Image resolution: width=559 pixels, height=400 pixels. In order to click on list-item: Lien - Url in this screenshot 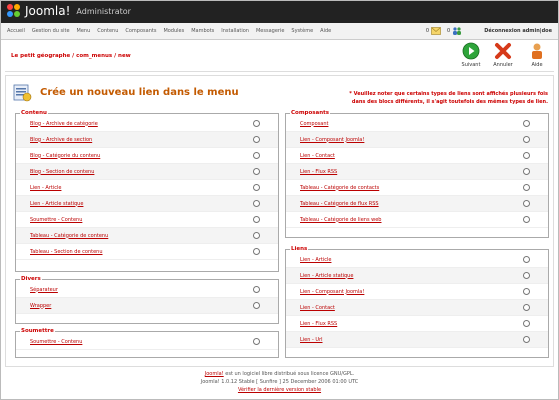, I will do `click(417, 340)`.